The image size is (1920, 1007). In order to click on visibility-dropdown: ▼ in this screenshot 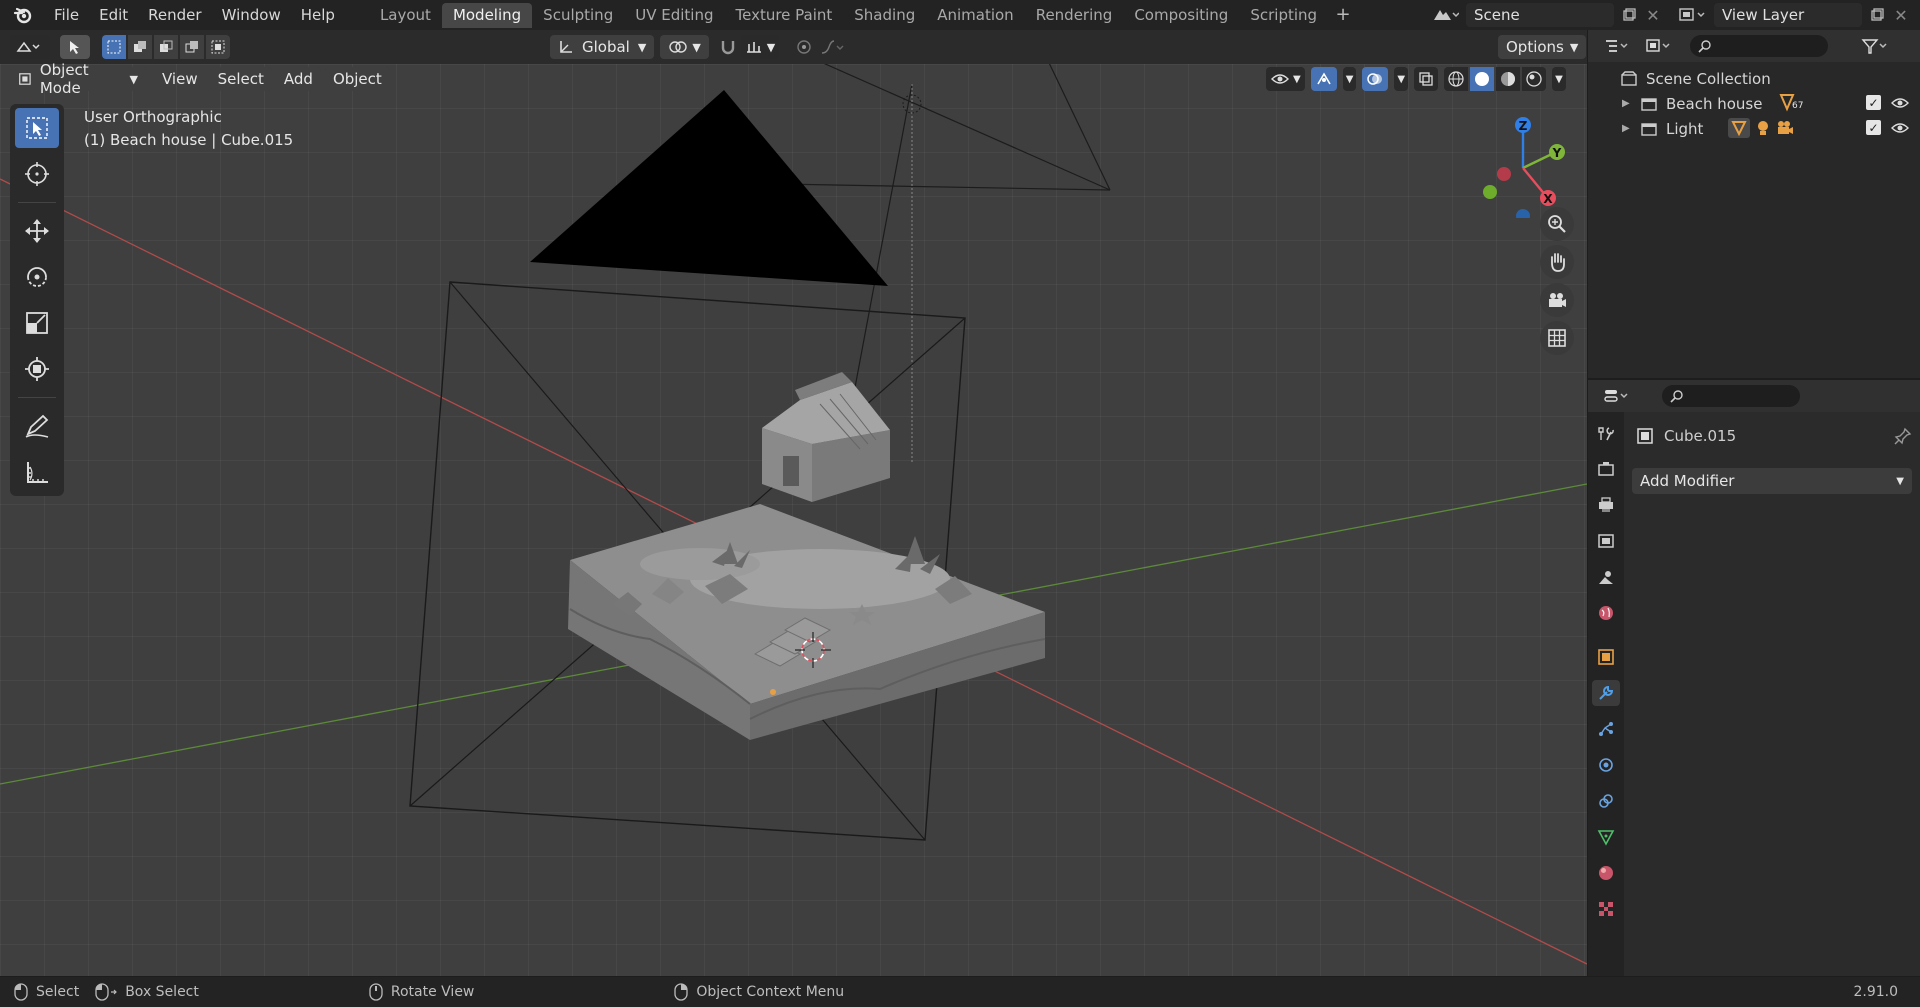, I will do `click(1285, 79)`.